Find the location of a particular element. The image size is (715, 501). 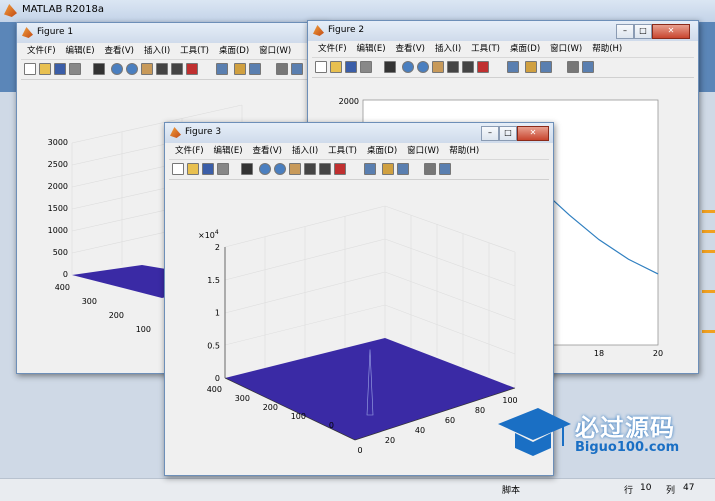

y-tick-label: 300 is located at coordinates (89, 301).